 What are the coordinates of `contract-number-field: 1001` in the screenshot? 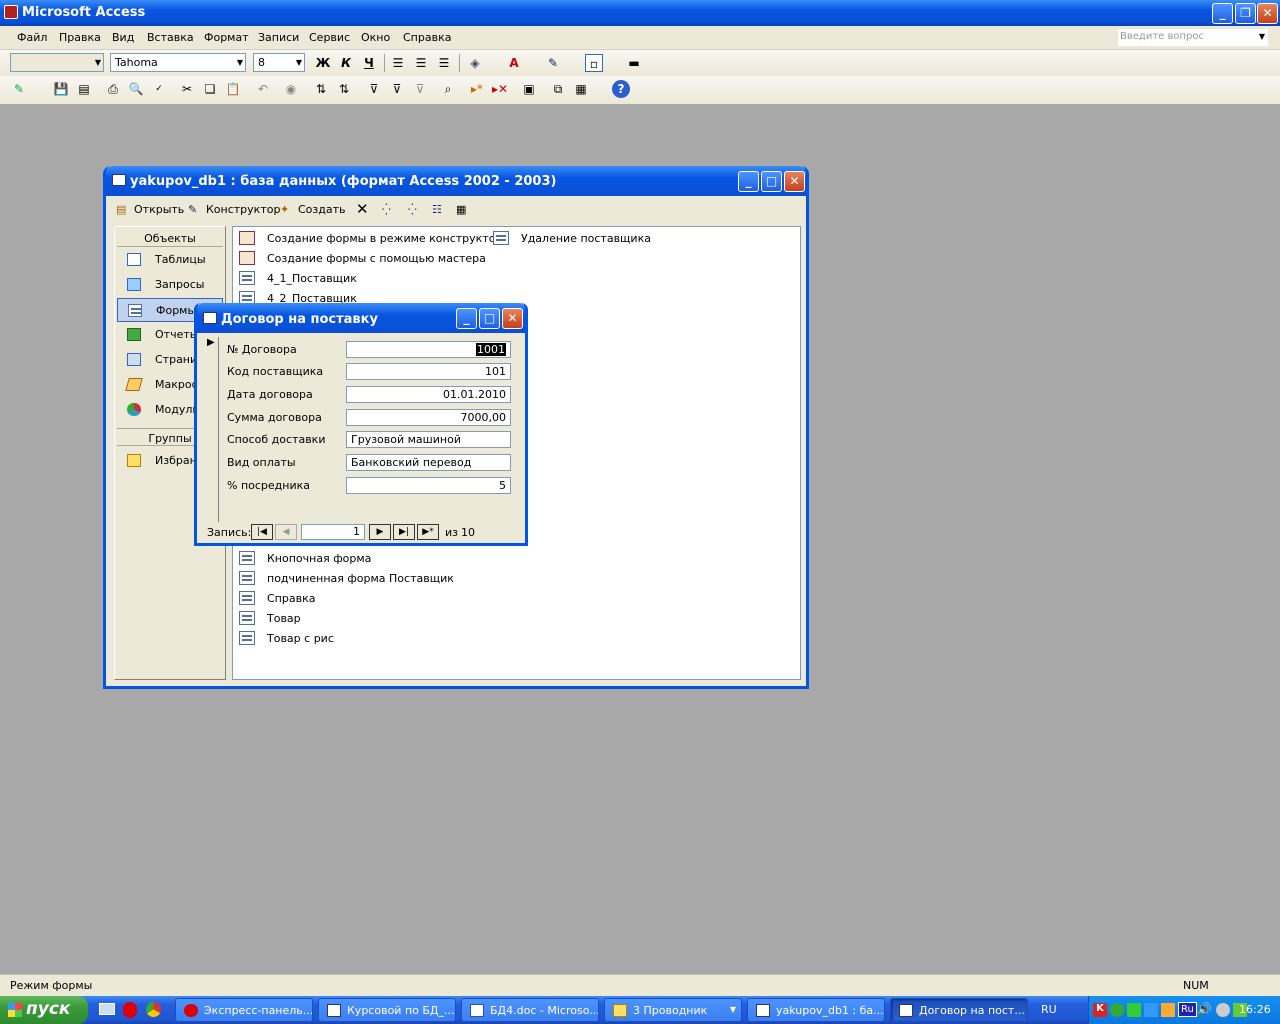 It's located at (428, 349).